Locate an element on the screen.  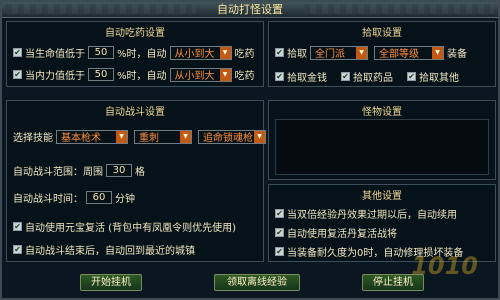
title-bar: 自动打怪设置 is located at coordinates (250, 10).